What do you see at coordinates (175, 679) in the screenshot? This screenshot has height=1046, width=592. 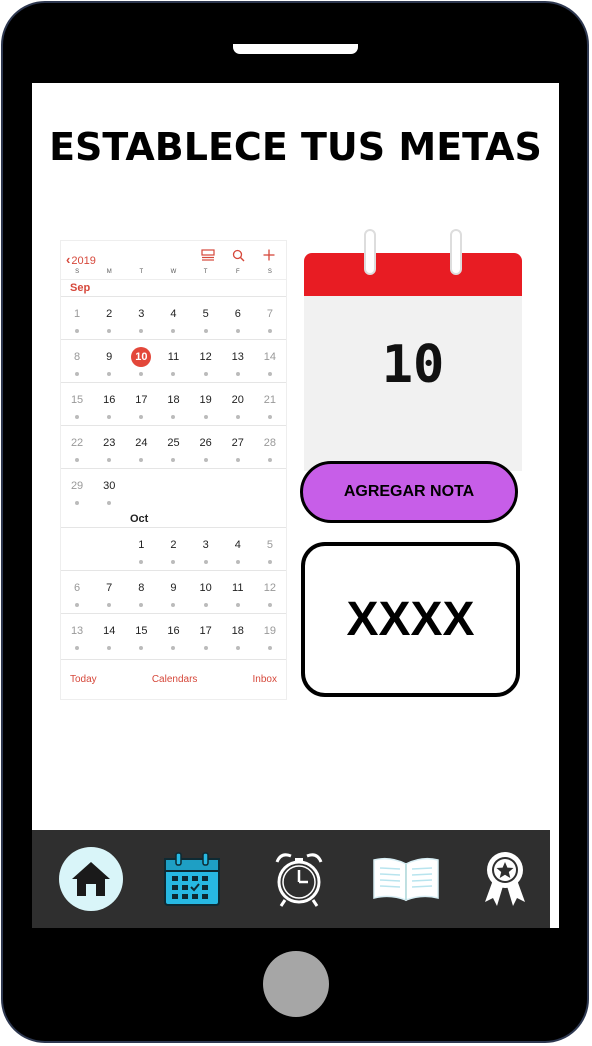 I see `calendars-button: Calendars` at bounding box center [175, 679].